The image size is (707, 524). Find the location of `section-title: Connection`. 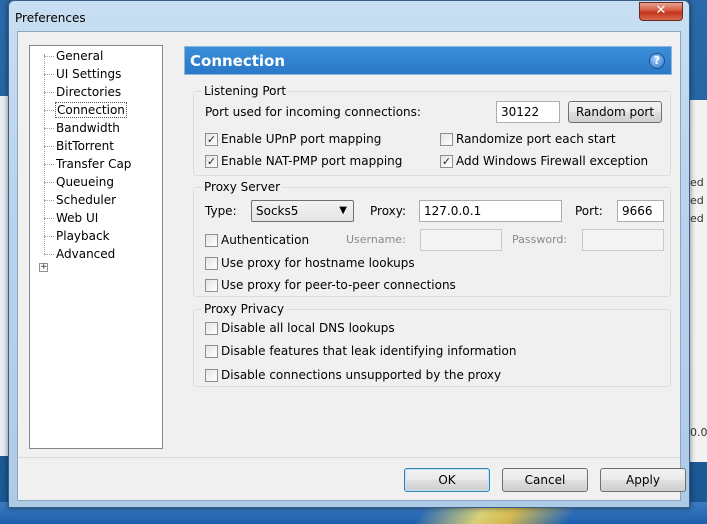

section-title: Connection is located at coordinates (238, 61).